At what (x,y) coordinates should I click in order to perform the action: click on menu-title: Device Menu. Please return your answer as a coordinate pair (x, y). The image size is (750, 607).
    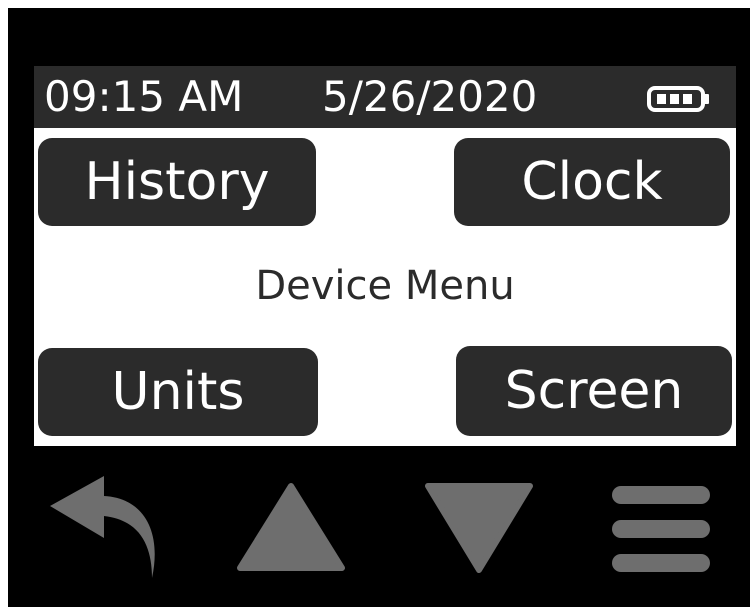
    Looking at the image, I should click on (385, 286).